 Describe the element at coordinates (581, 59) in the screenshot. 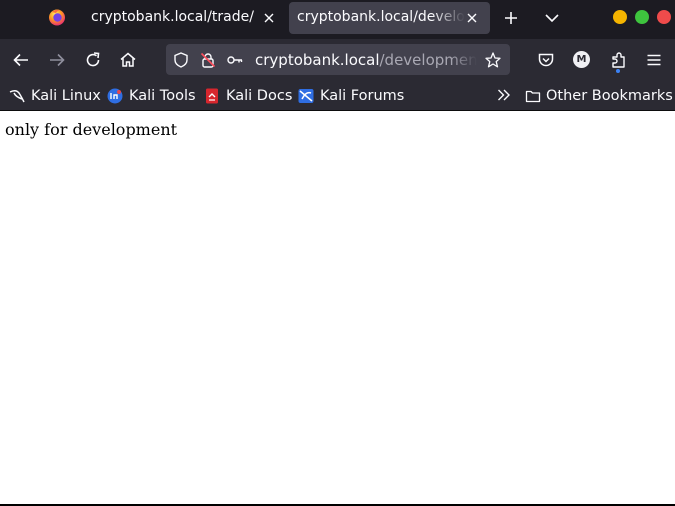

I see `account-avatar: M` at that location.